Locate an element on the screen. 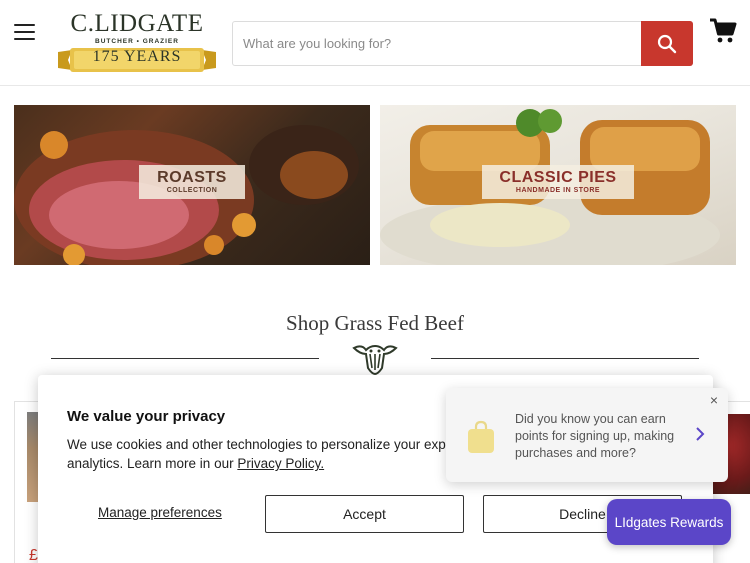 Image resolution: width=750 pixels, height=563 pixels. cookie-title: We value your privacy is located at coordinates (146, 416).